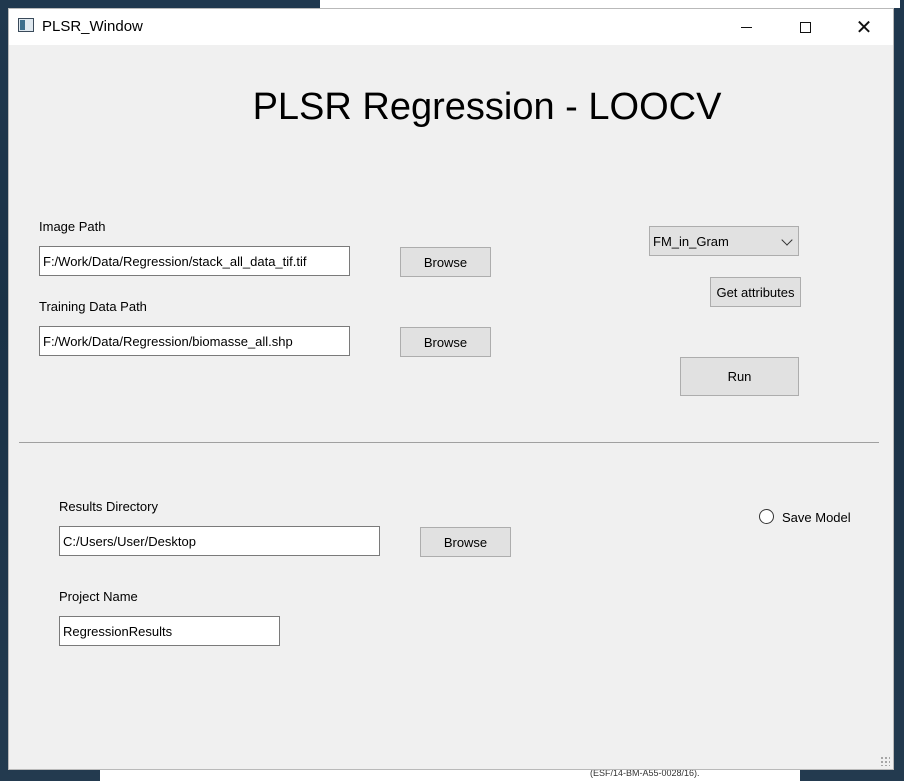 Image resolution: width=904 pixels, height=781 pixels. I want to click on results-directory-label: Results Directory, so click(108, 506).